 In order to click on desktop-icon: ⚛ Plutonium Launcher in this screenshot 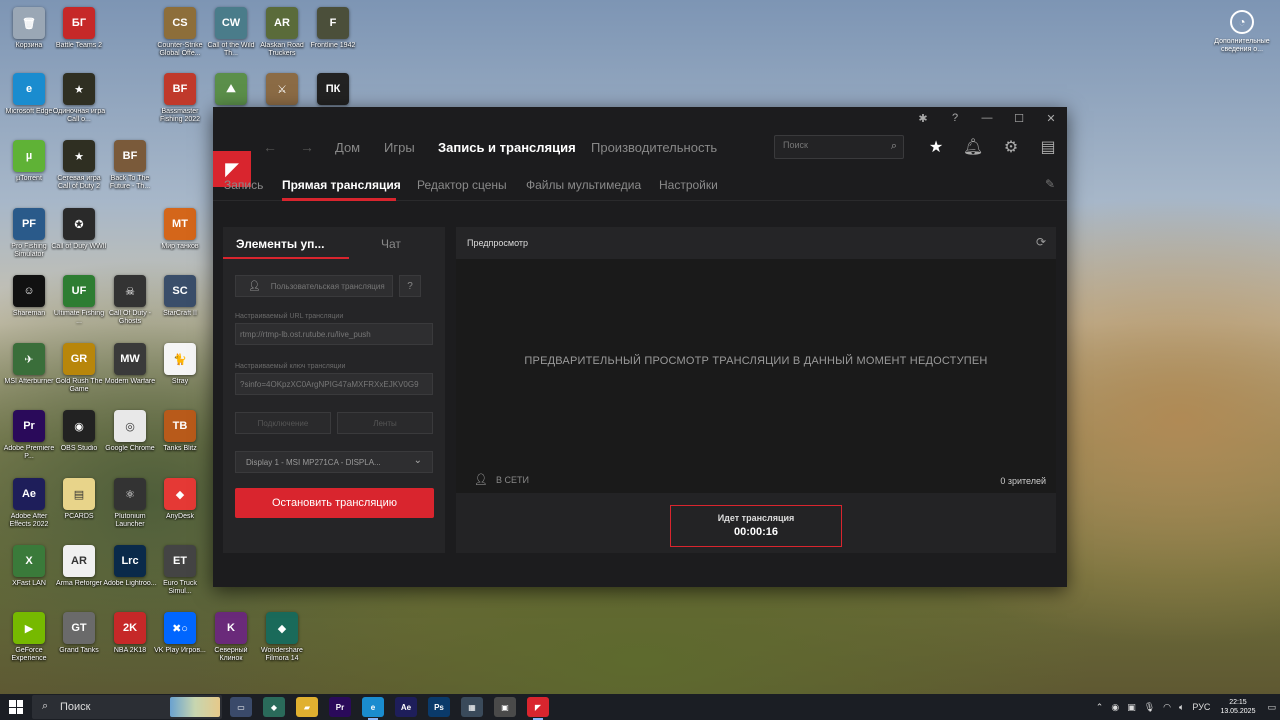, I will do `click(130, 511)`.